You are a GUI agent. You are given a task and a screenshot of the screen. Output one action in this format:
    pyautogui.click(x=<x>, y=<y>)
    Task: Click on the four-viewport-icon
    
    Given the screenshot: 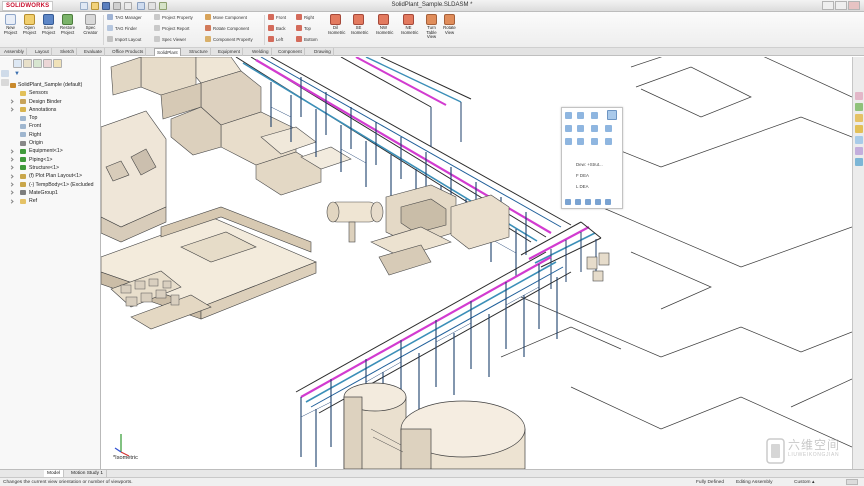 What is the action you would take?
    pyautogui.click(x=598, y=202)
    